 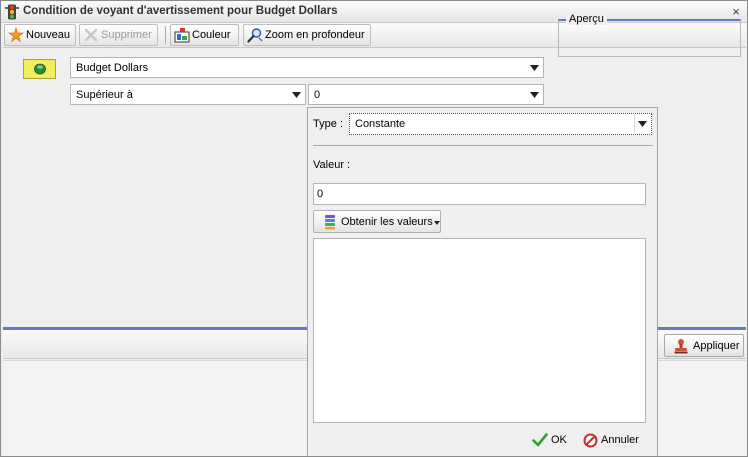 What do you see at coordinates (559, 440) in the screenshot?
I see `ok-button-label: OK` at bounding box center [559, 440].